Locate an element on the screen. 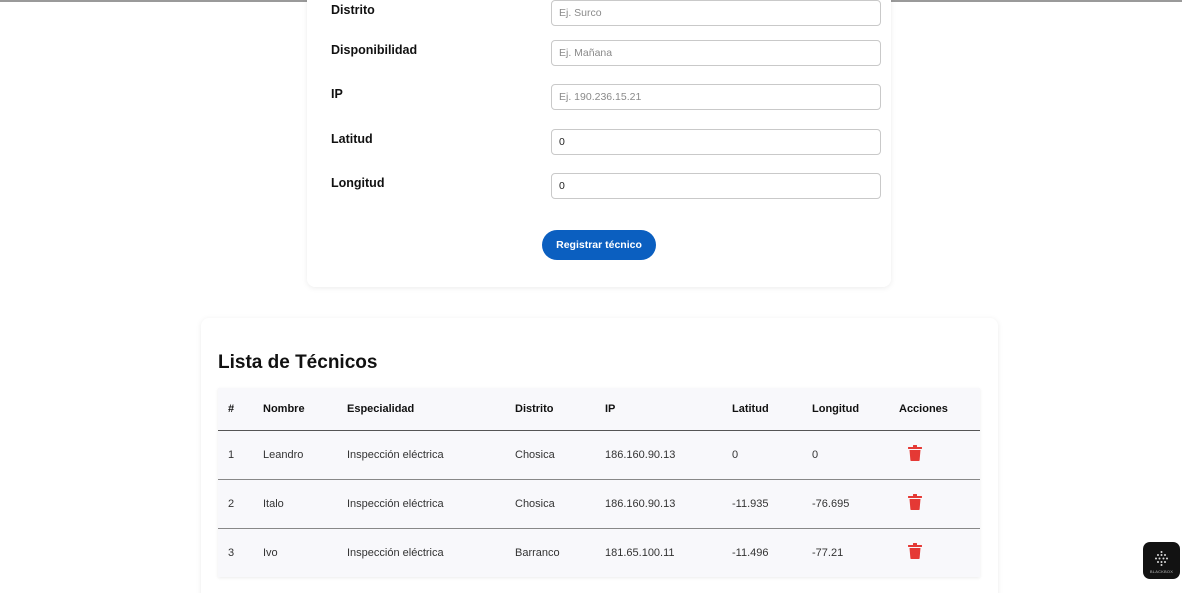 The height and width of the screenshot is (593, 1182). form-row-ip: IP is located at coordinates (606, 97).